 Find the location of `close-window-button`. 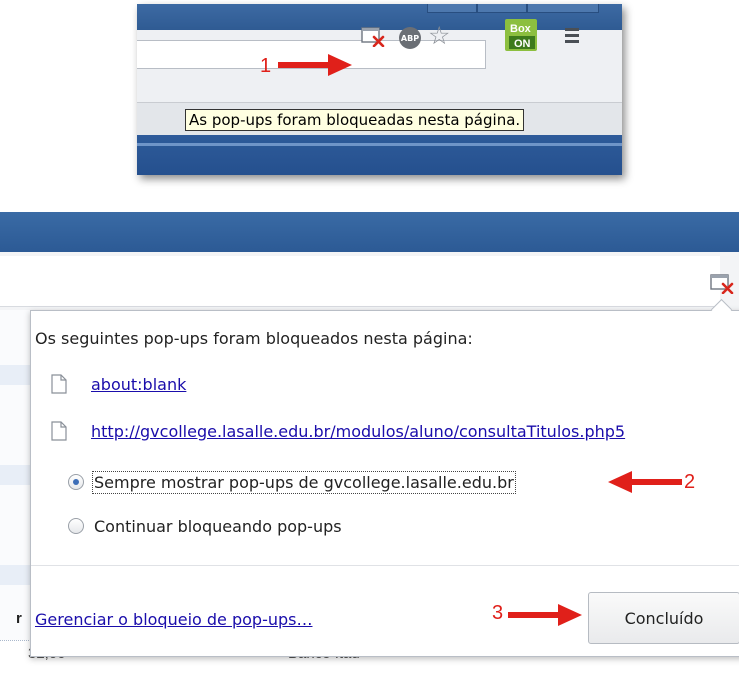

close-window-button is located at coordinates (563, 8).